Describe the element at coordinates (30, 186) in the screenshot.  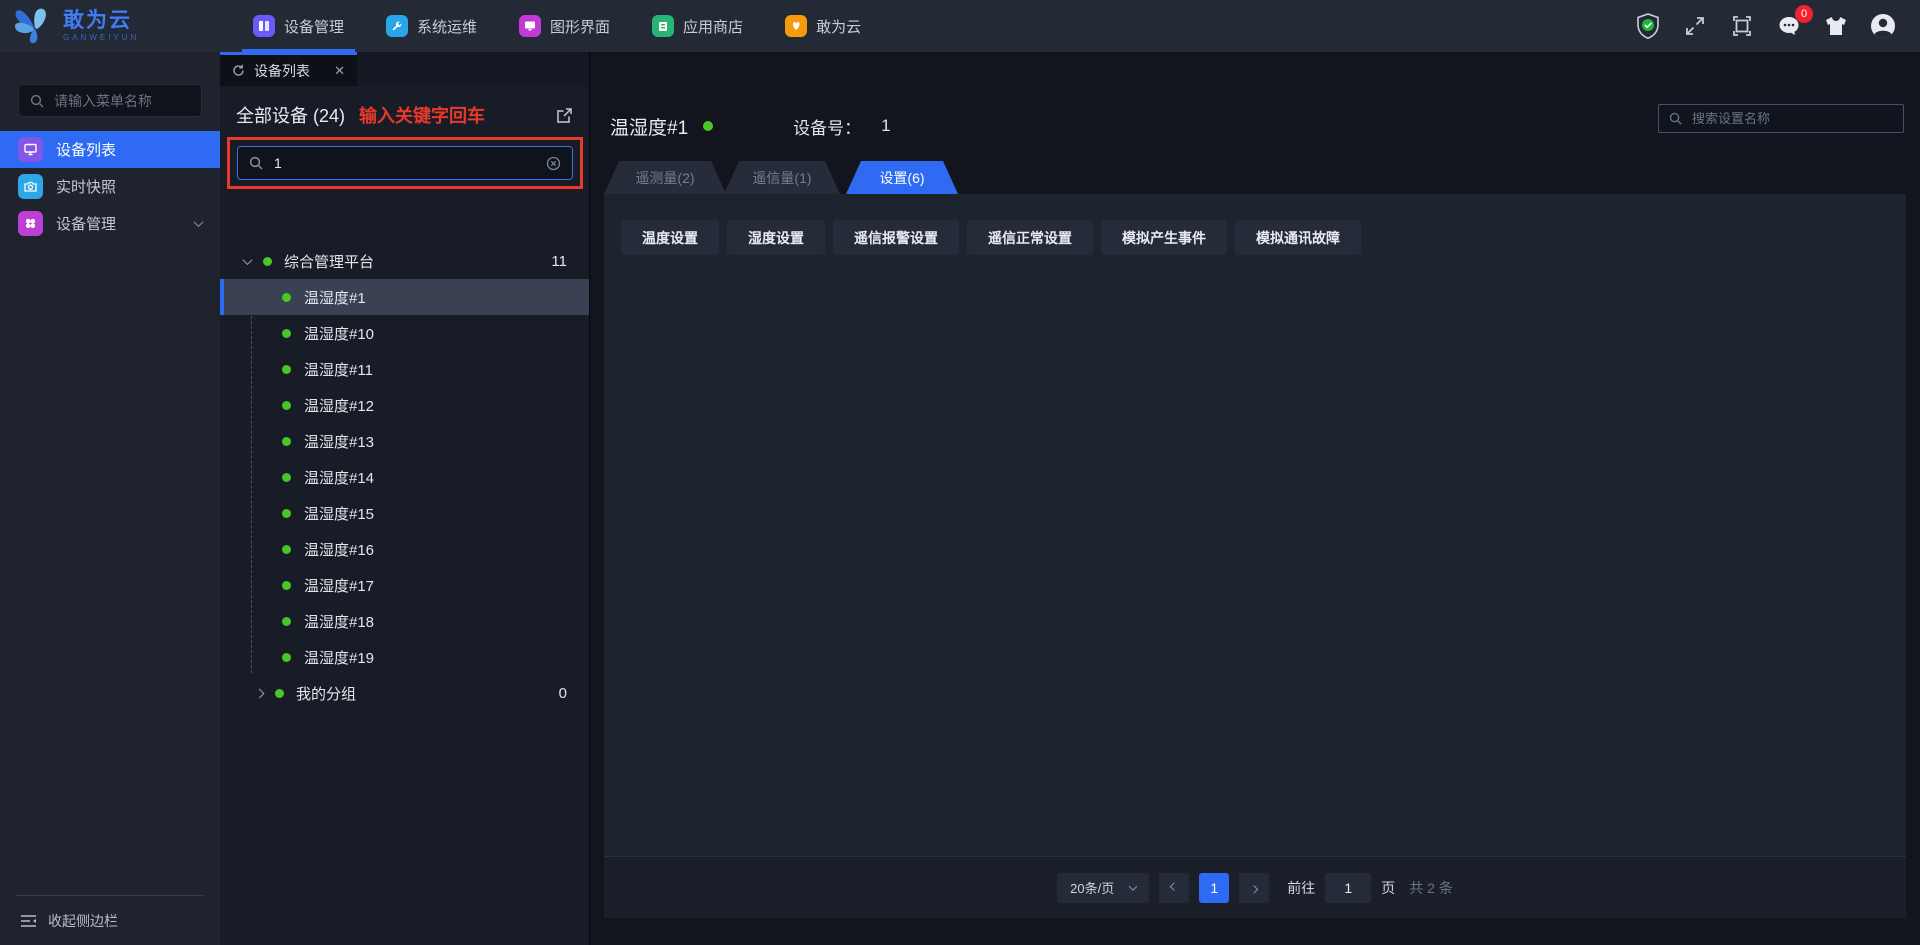
I see `camera-icon` at that location.